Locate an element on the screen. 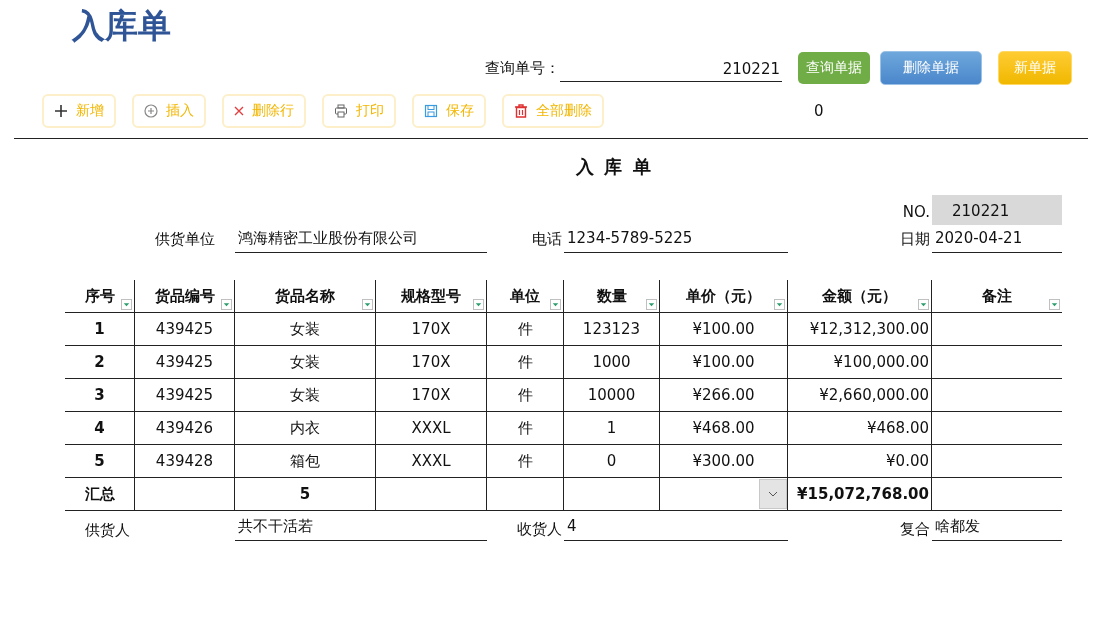  printer-icon is located at coordinates (341, 111).